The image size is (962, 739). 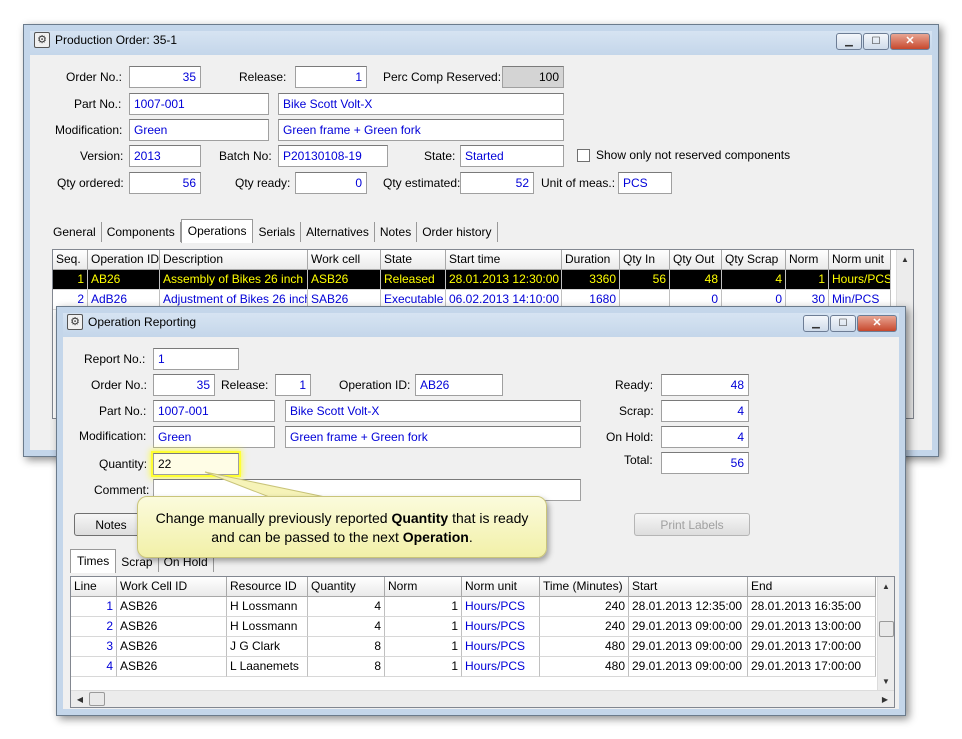 I want to click on operation-reporting-titlebar: ⚙ Operation Reporting ▁ ☐ ✕, so click(x=481, y=322).